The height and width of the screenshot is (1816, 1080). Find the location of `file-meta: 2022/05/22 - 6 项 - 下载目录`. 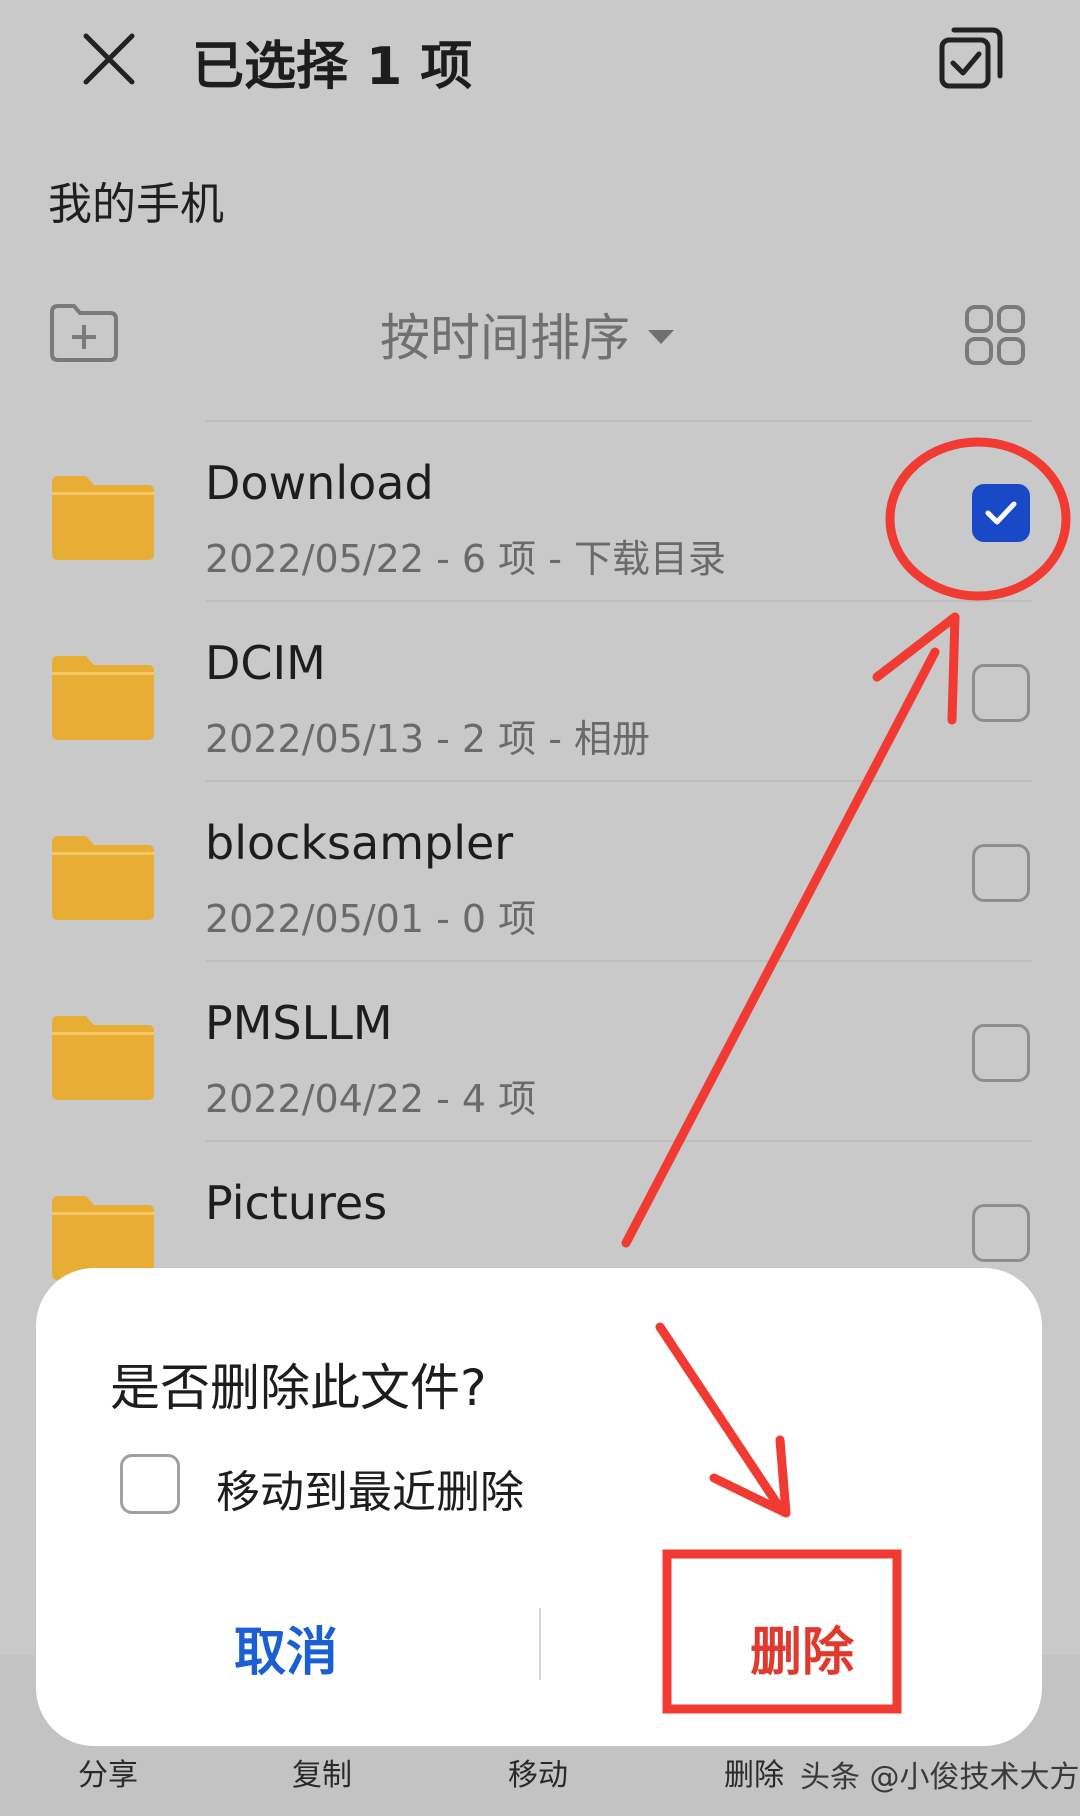

file-meta: 2022/05/22 - 6 项 - 下载目录 is located at coordinates (466, 559).